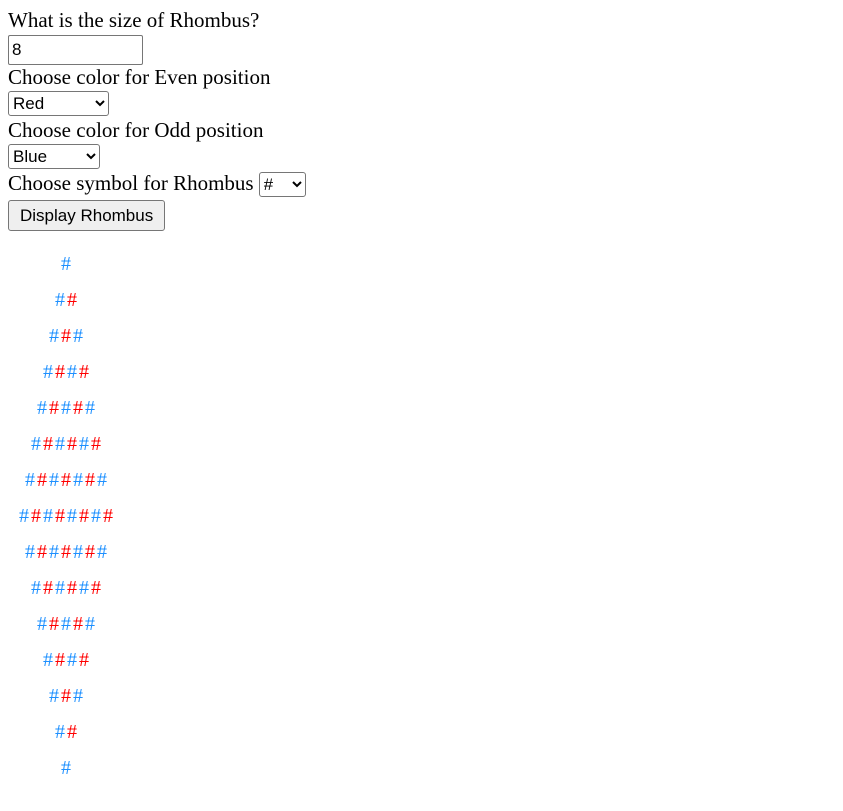 Image resolution: width=843 pixels, height=811 pixels. What do you see at coordinates (134, 20) in the screenshot?
I see `size-label: What is the size of Rhombus?` at bounding box center [134, 20].